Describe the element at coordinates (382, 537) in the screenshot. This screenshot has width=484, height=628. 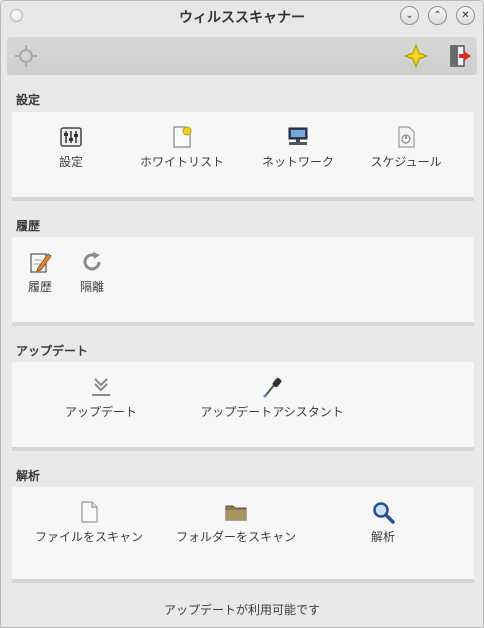
I see `analysis-item-label: 解析` at that location.